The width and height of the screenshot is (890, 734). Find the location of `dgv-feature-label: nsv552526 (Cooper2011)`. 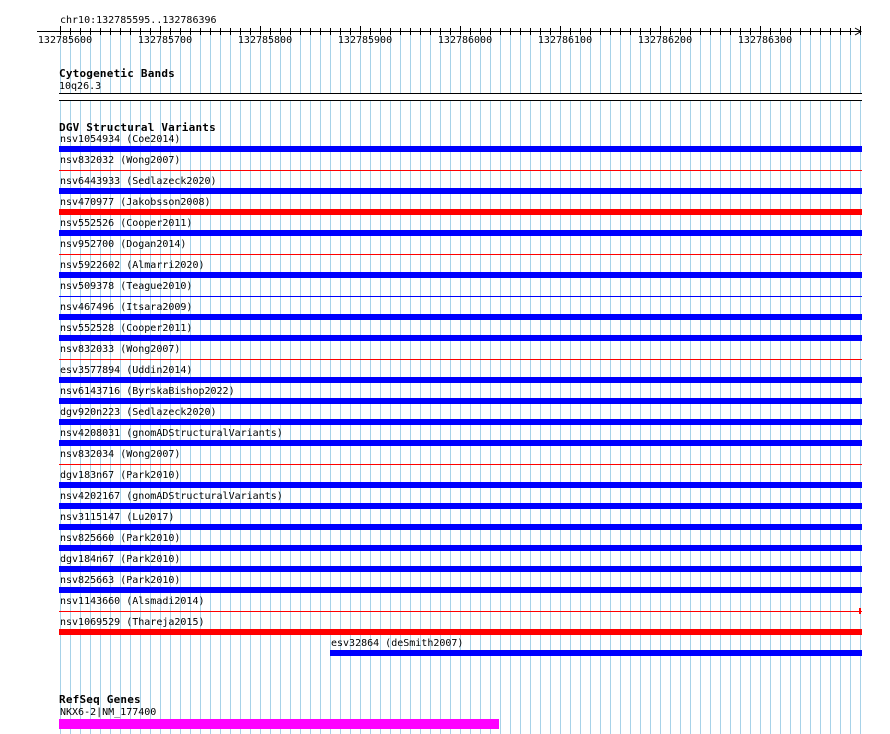

dgv-feature-label: nsv552526 (Cooper2011) is located at coordinates (126, 223).